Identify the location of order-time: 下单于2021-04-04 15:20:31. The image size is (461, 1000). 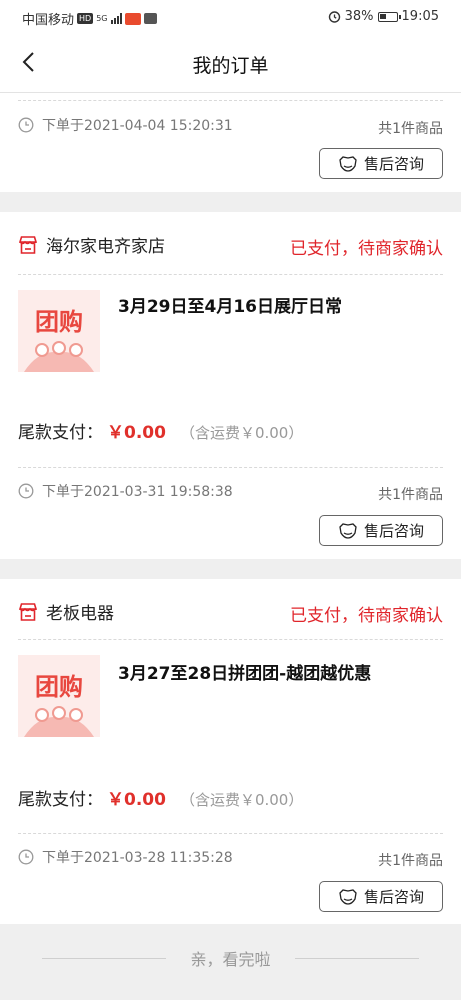
(137, 126).